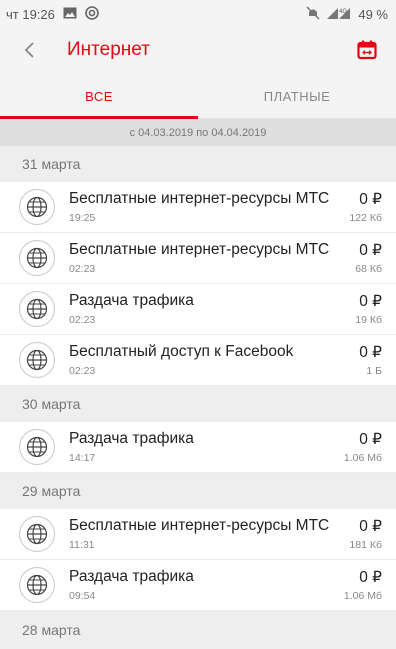 The image size is (396, 649). What do you see at coordinates (198, 309) in the screenshot?
I see `list-item: Раздача трафика 02:23 0 ₽ 19 Кб` at bounding box center [198, 309].